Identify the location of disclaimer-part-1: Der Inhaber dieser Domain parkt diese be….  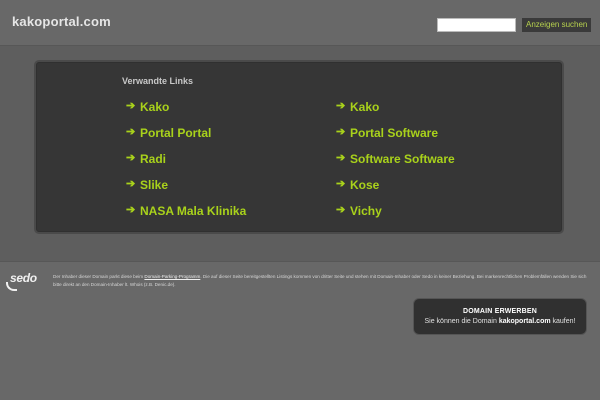
(99, 276).